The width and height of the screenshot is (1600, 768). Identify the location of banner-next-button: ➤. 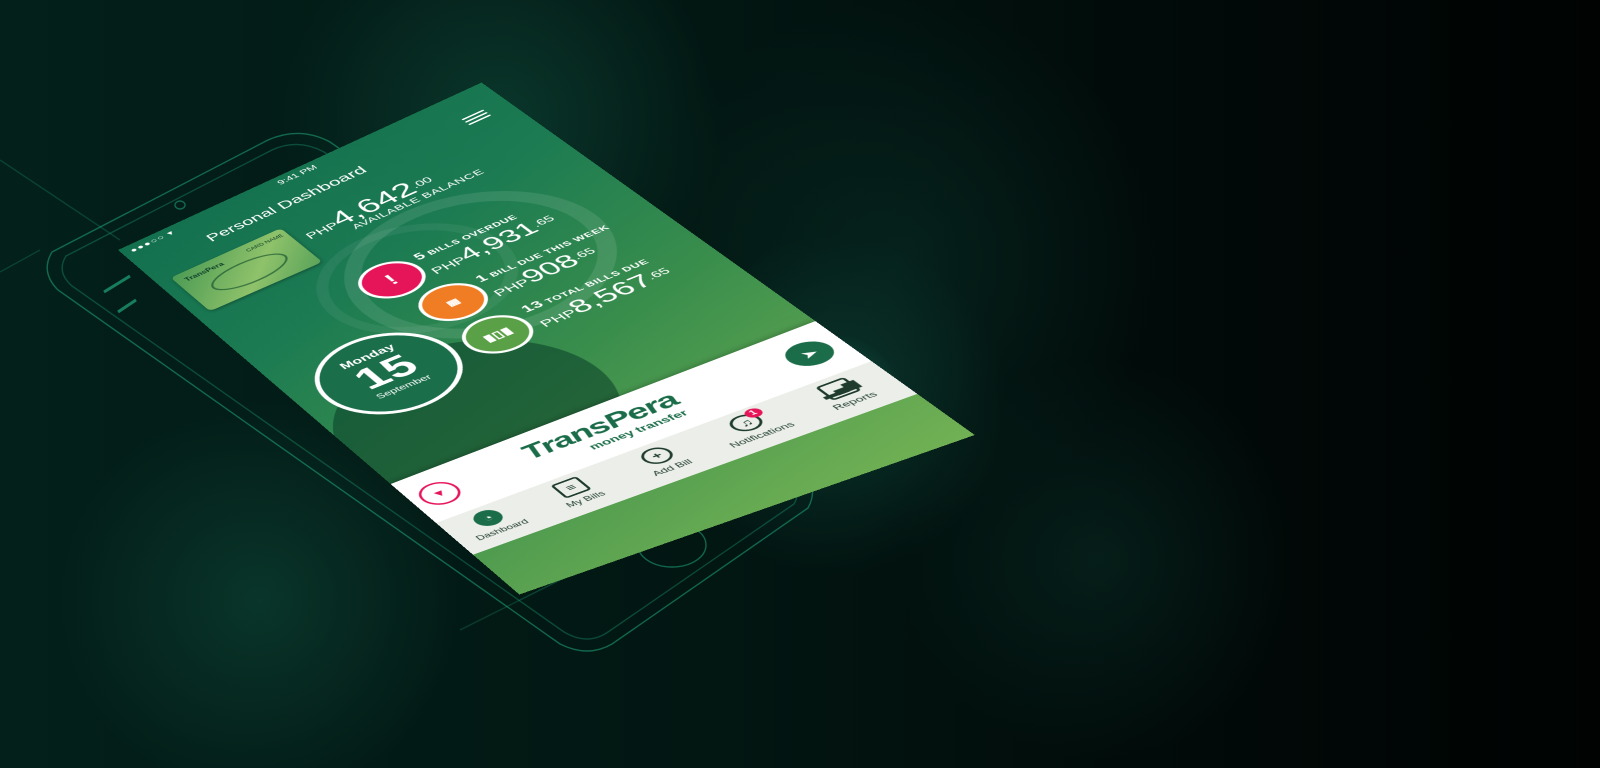
(810, 353).